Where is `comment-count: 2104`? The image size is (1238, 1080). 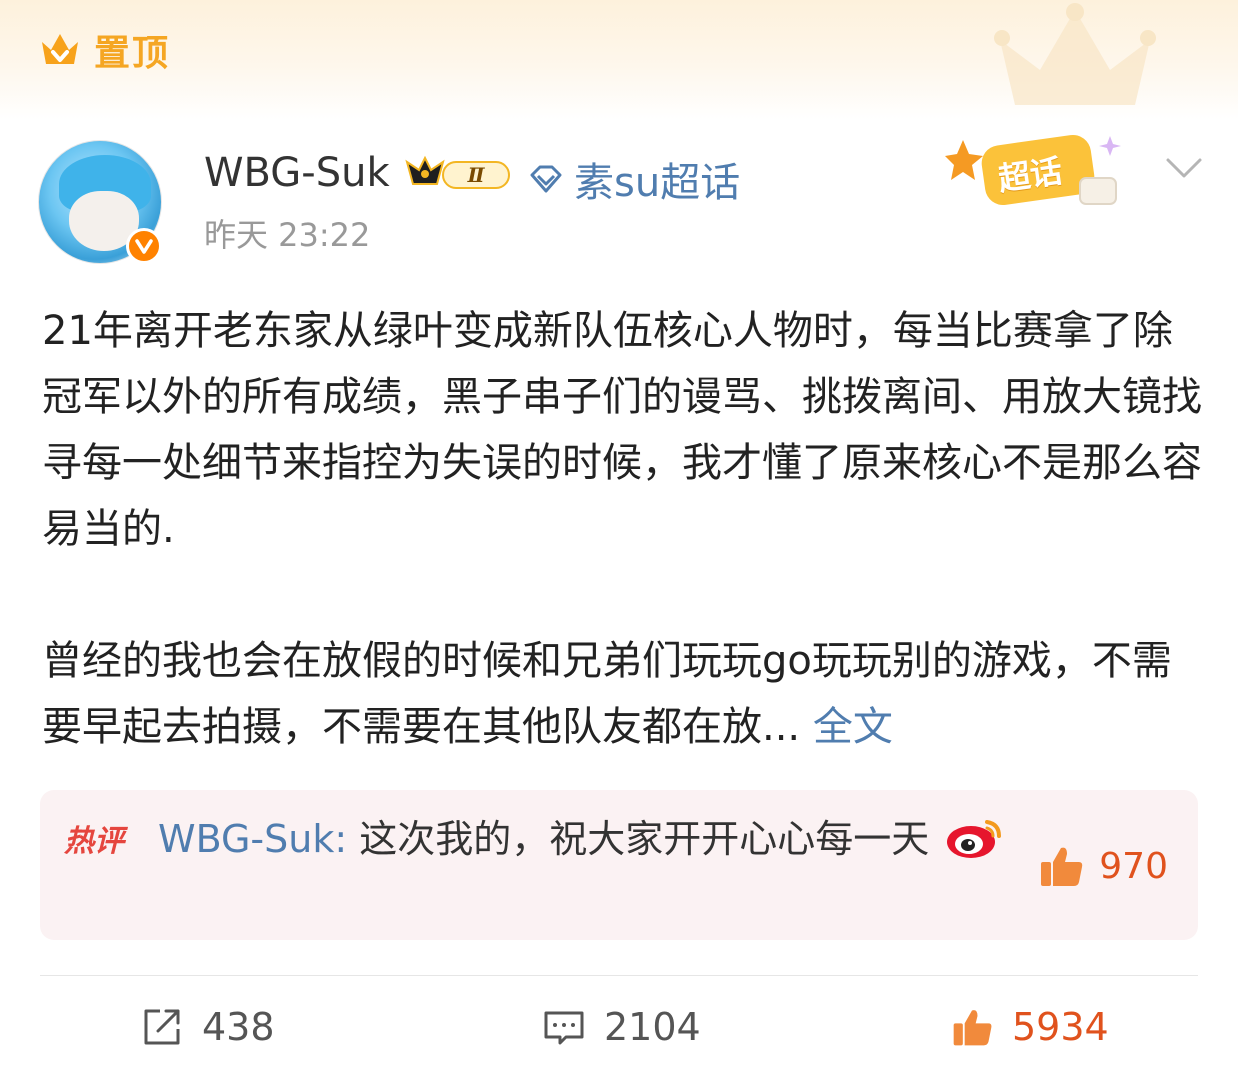
comment-count: 2104 is located at coordinates (652, 1027).